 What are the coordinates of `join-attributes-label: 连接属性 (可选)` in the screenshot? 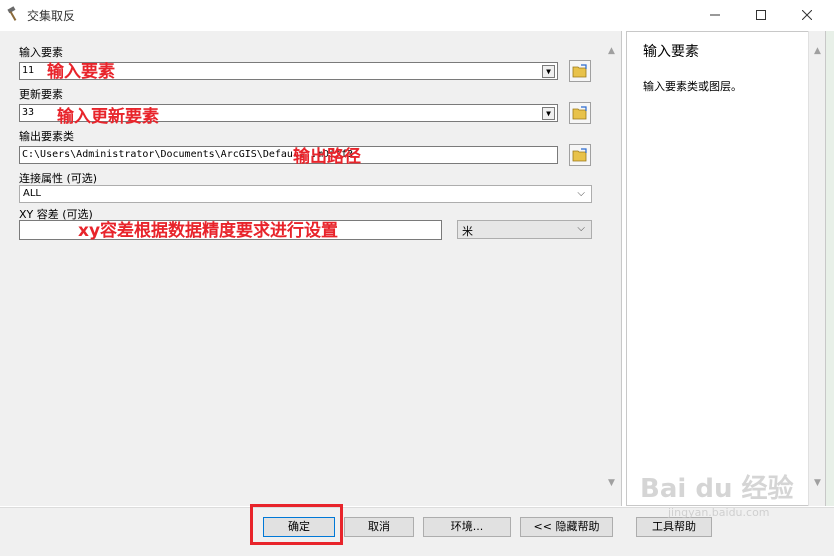 It's located at (58, 178).